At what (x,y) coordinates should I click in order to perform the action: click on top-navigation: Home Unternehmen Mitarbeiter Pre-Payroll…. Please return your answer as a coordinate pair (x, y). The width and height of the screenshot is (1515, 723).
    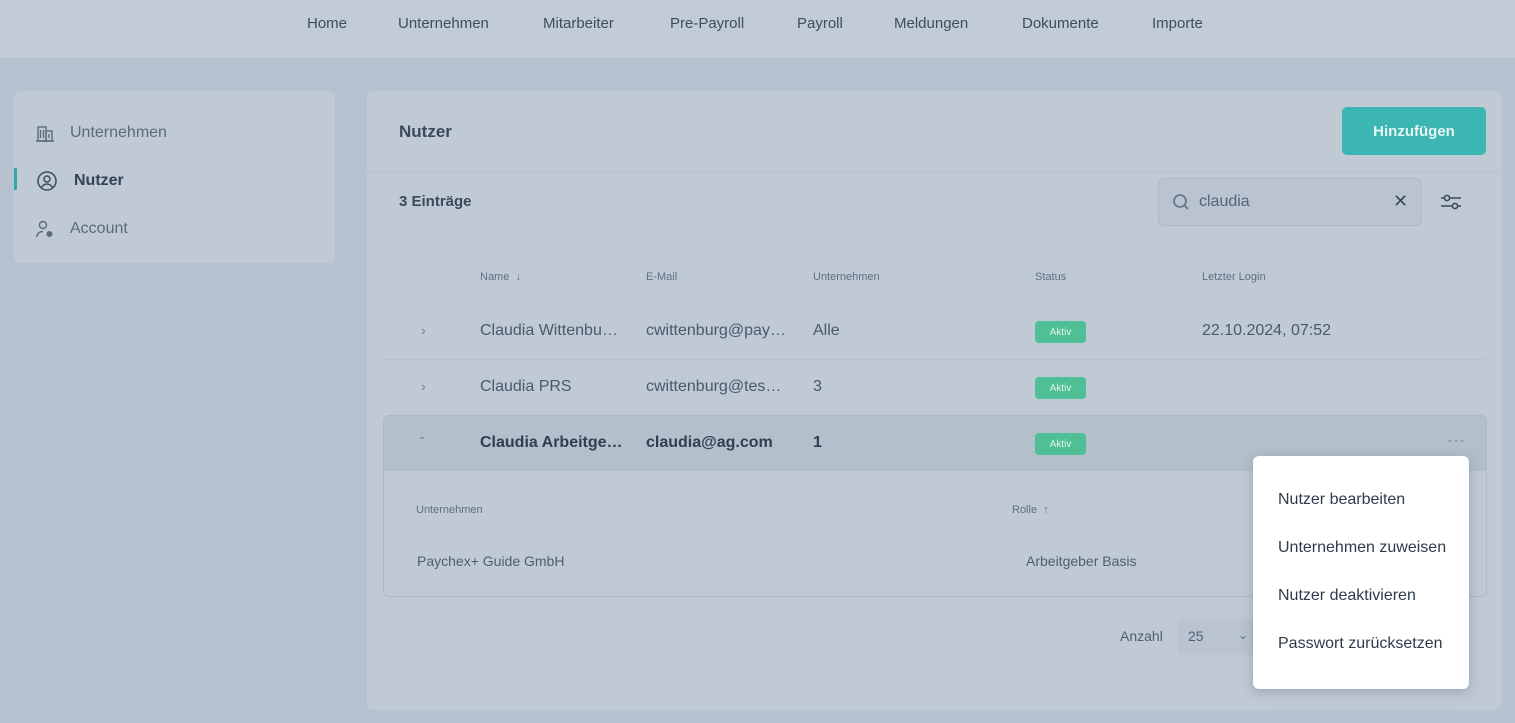
    Looking at the image, I should click on (757, 29).